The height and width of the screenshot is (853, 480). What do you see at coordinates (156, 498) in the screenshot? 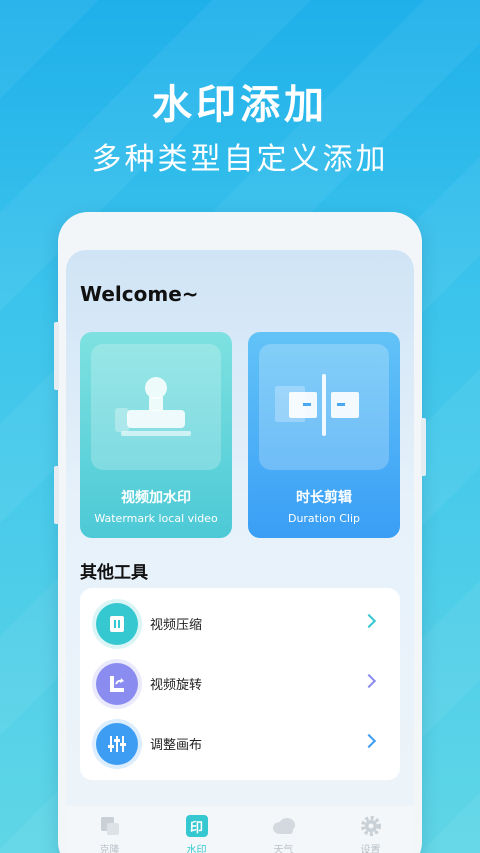
I see `card-title: 视频加水印` at bounding box center [156, 498].